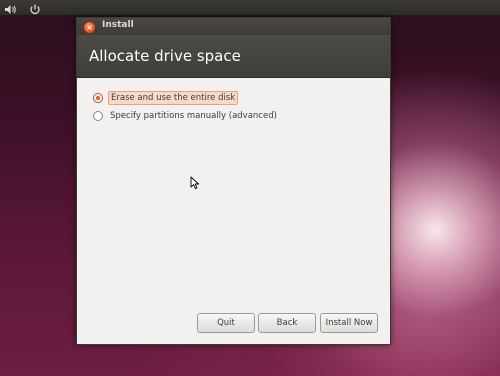 This screenshot has width=500, height=376. What do you see at coordinates (195, 182) in the screenshot?
I see `mouse-pointer-icon` at bounding box center [195, 182].